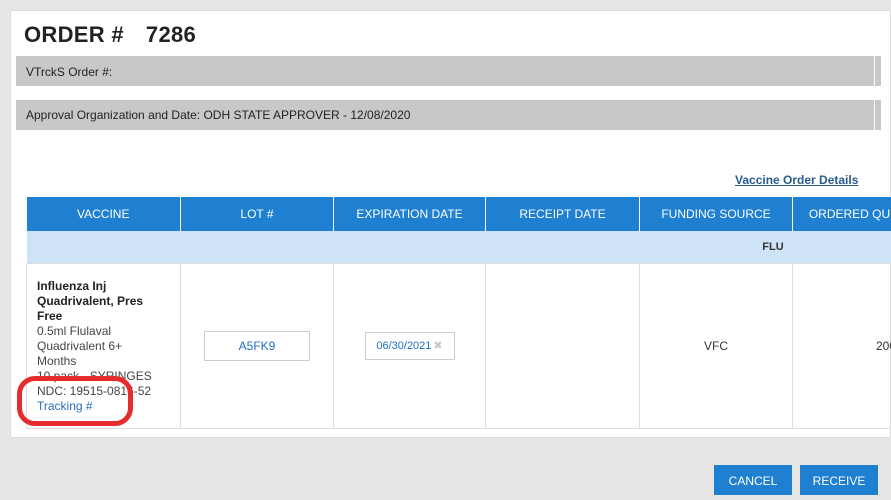 Image resolution: width=891 pixels, height=500 pixels. Describe the element at coordinates (72, 285) in the screenshot. I see `vaccine-name-line1: Influenza Inj` at that location.